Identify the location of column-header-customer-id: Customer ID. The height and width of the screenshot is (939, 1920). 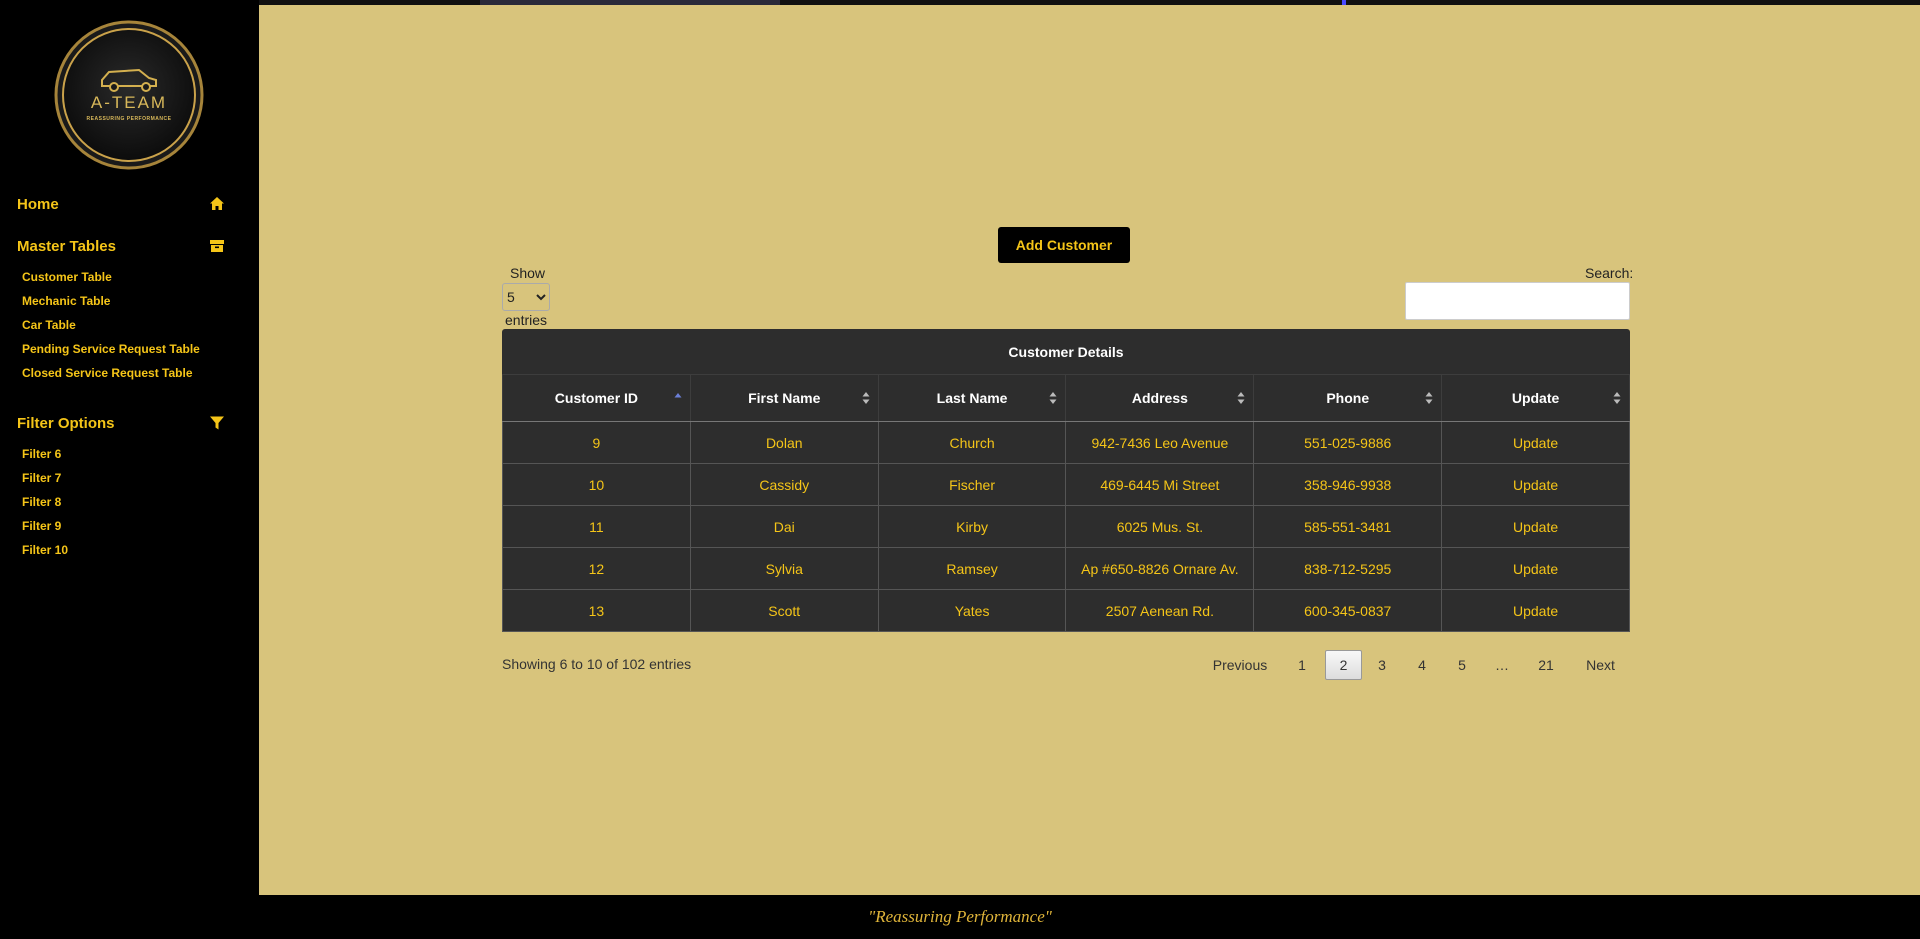
(596, 398).